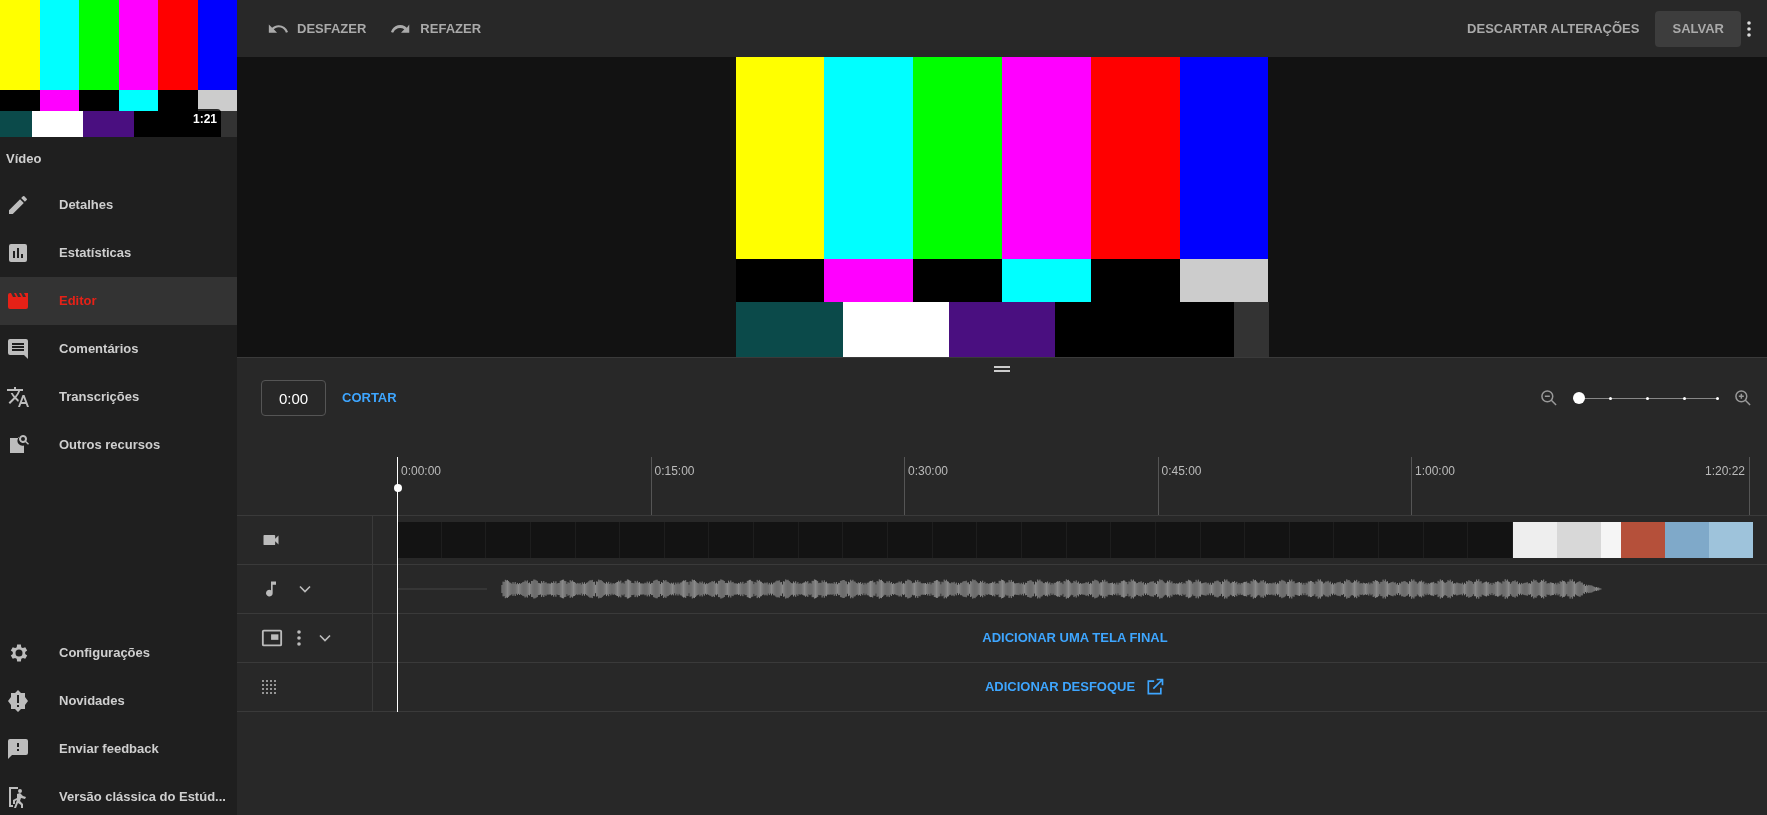 The height and width of the screenshot is (815, 1767). Describe the element at coordinates (18, 701) in the screenshot. I see `alert-icon` at that location.